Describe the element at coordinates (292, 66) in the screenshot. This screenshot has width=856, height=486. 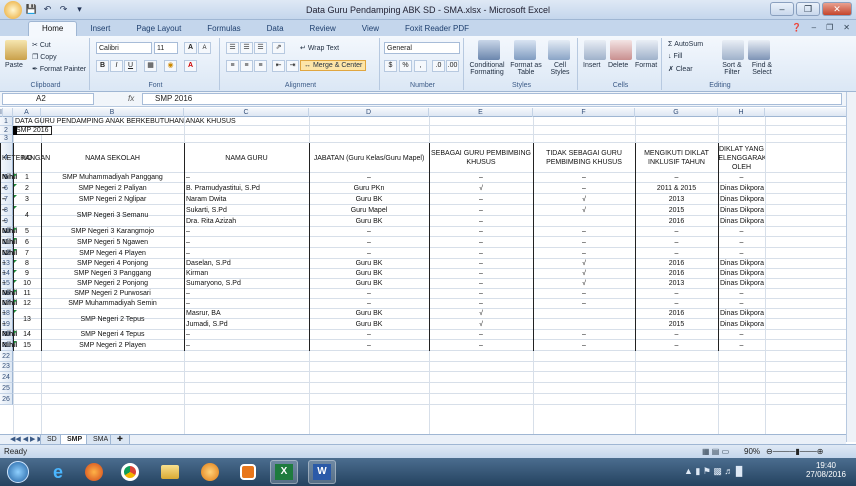
I see `increase-indent-icon: ⇥` at that location.